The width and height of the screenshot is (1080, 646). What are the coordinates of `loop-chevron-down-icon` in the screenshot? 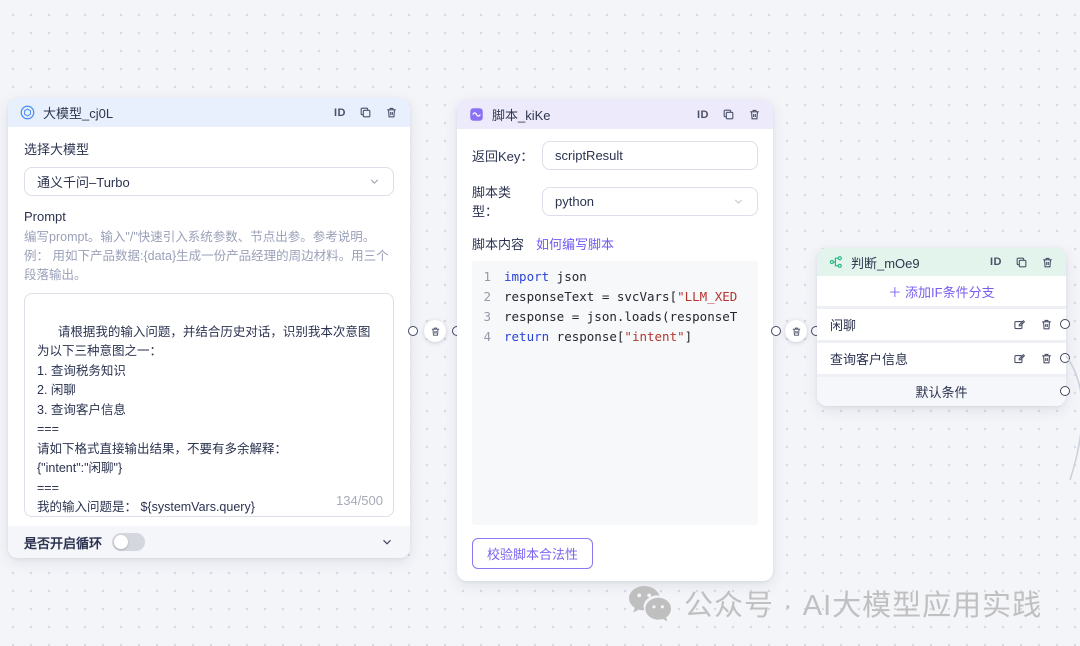 It's located at (387, 542).